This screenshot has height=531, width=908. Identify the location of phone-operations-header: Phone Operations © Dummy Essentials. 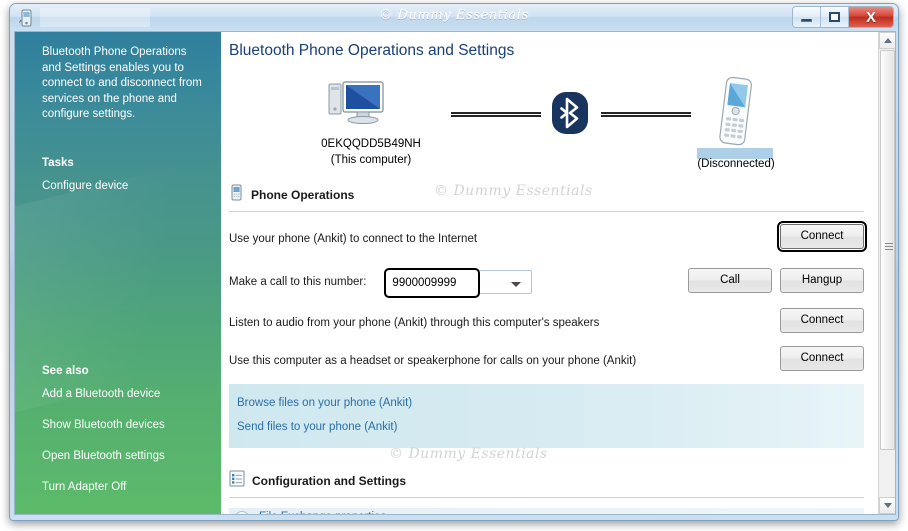
(546, 197).